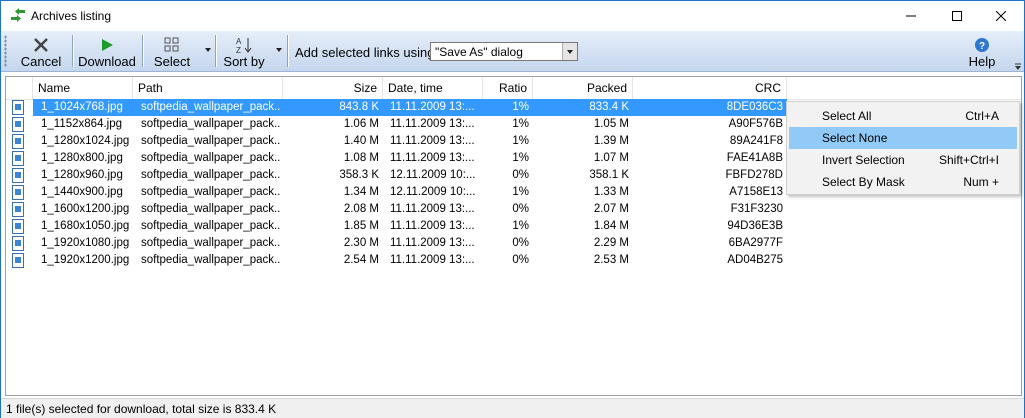 This screenshot has width=1025, height=418. I want to click on cell-packed: 1.33 M, so click(611, 192).